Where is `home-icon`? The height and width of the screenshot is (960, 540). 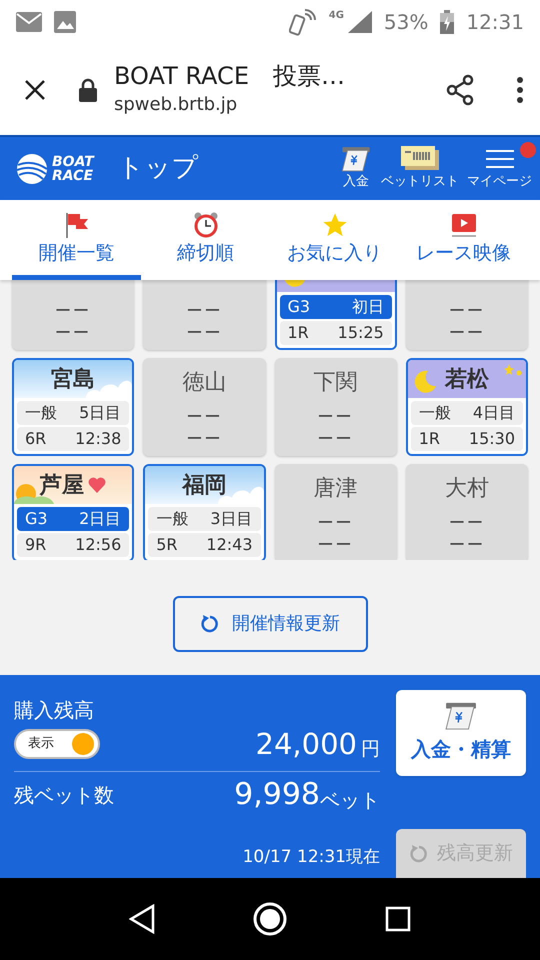
home-icon is located at coordinates (270, 919).